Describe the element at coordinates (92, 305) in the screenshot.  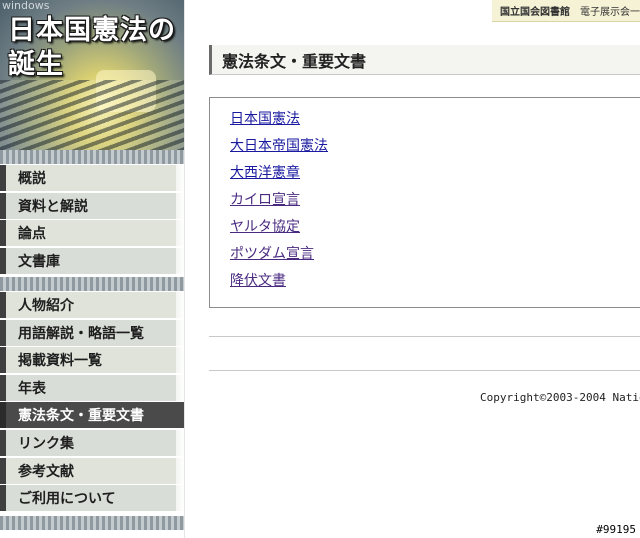
I see `sidebar-item-people: 人物紹介` at that location.